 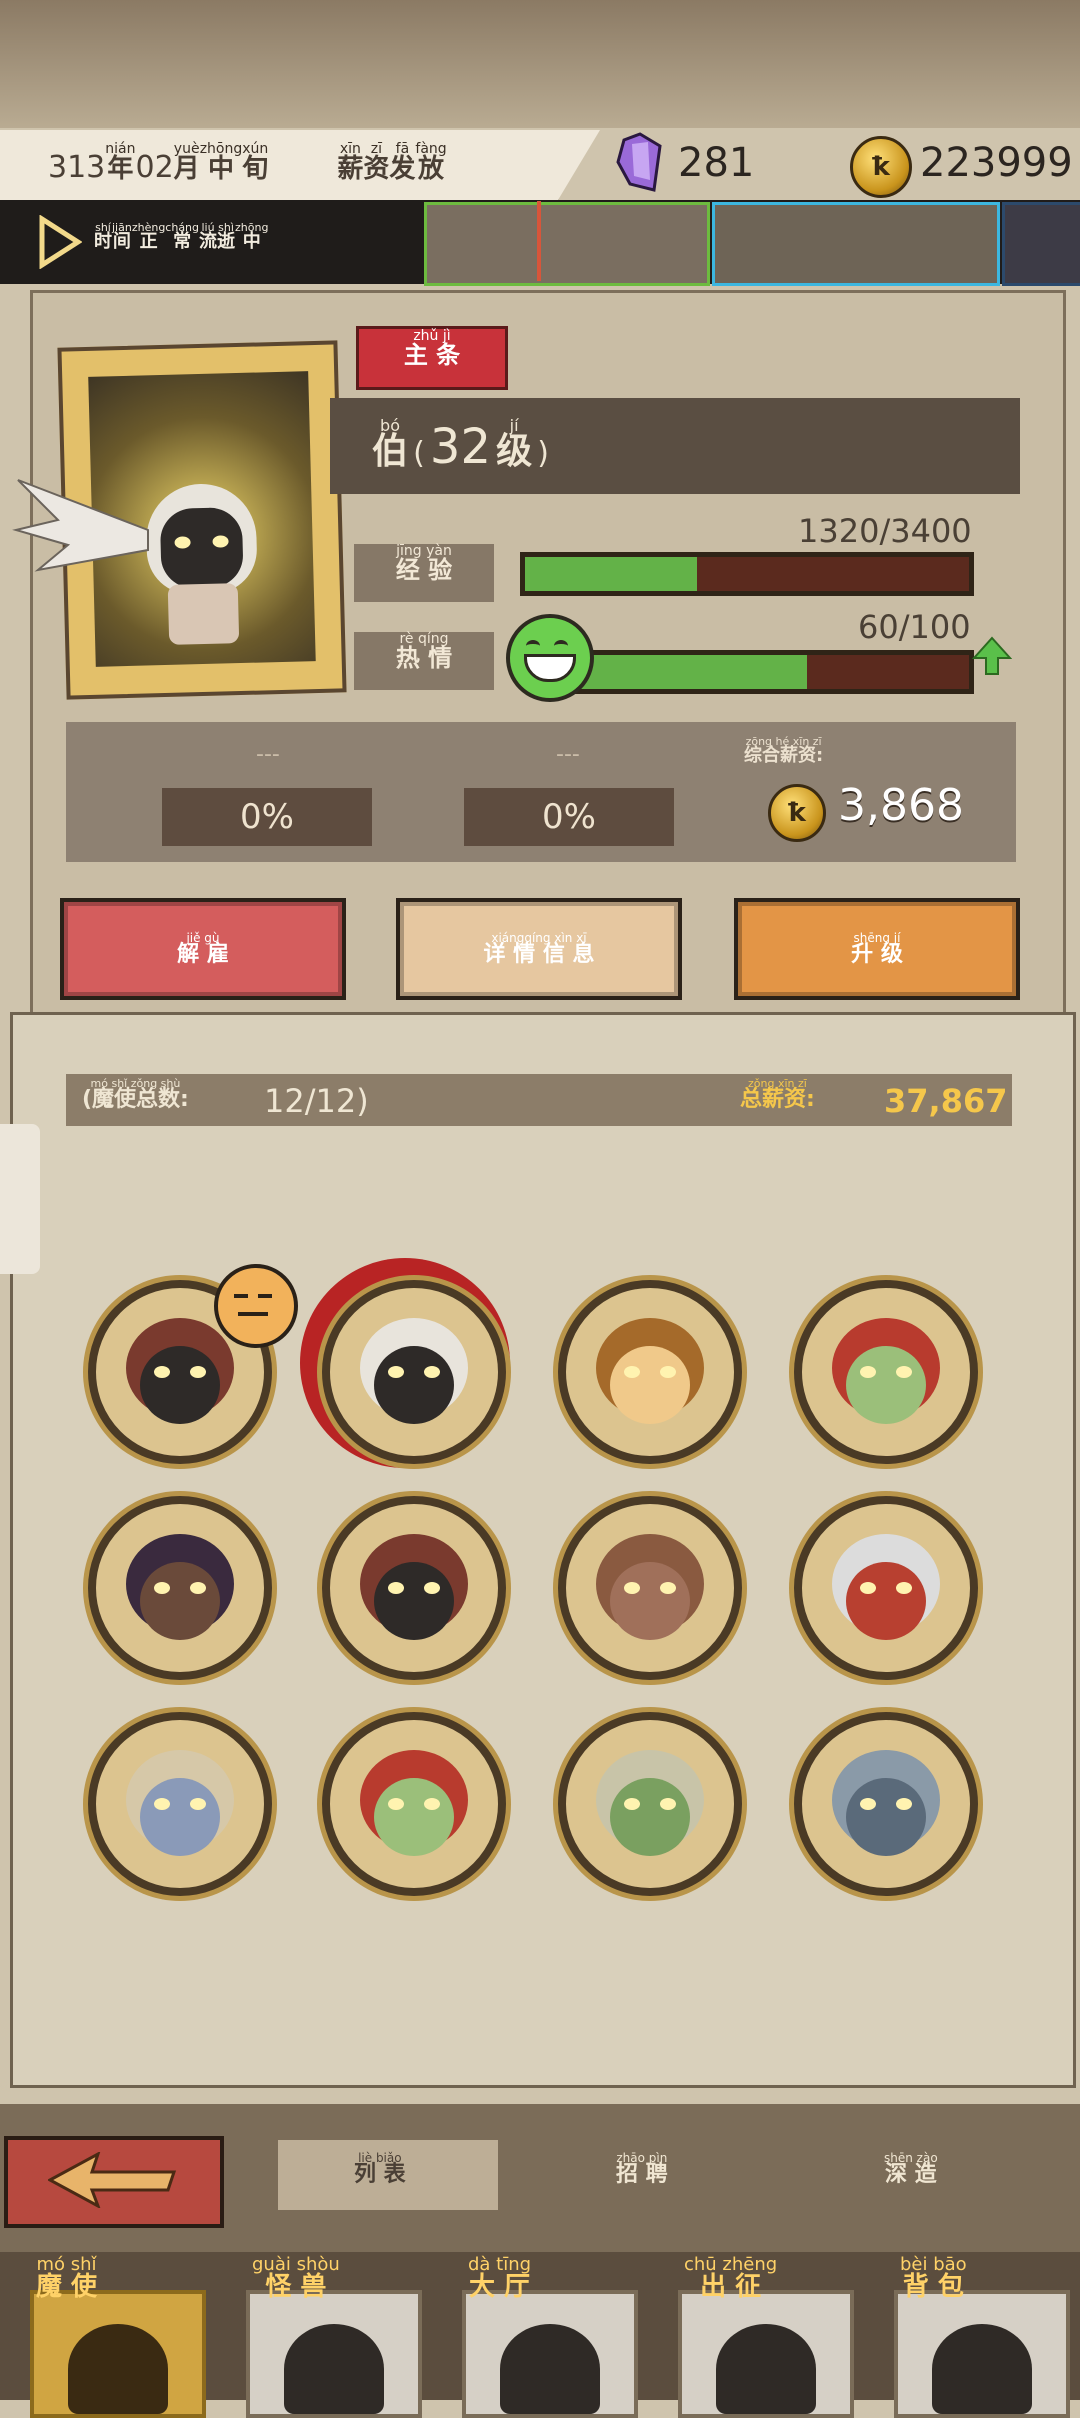 What do you see at coordinates (731, 2278) in the screenshot?
I see `nav-label: chū zhēng 出 征` at bounding box center [731, 2278].